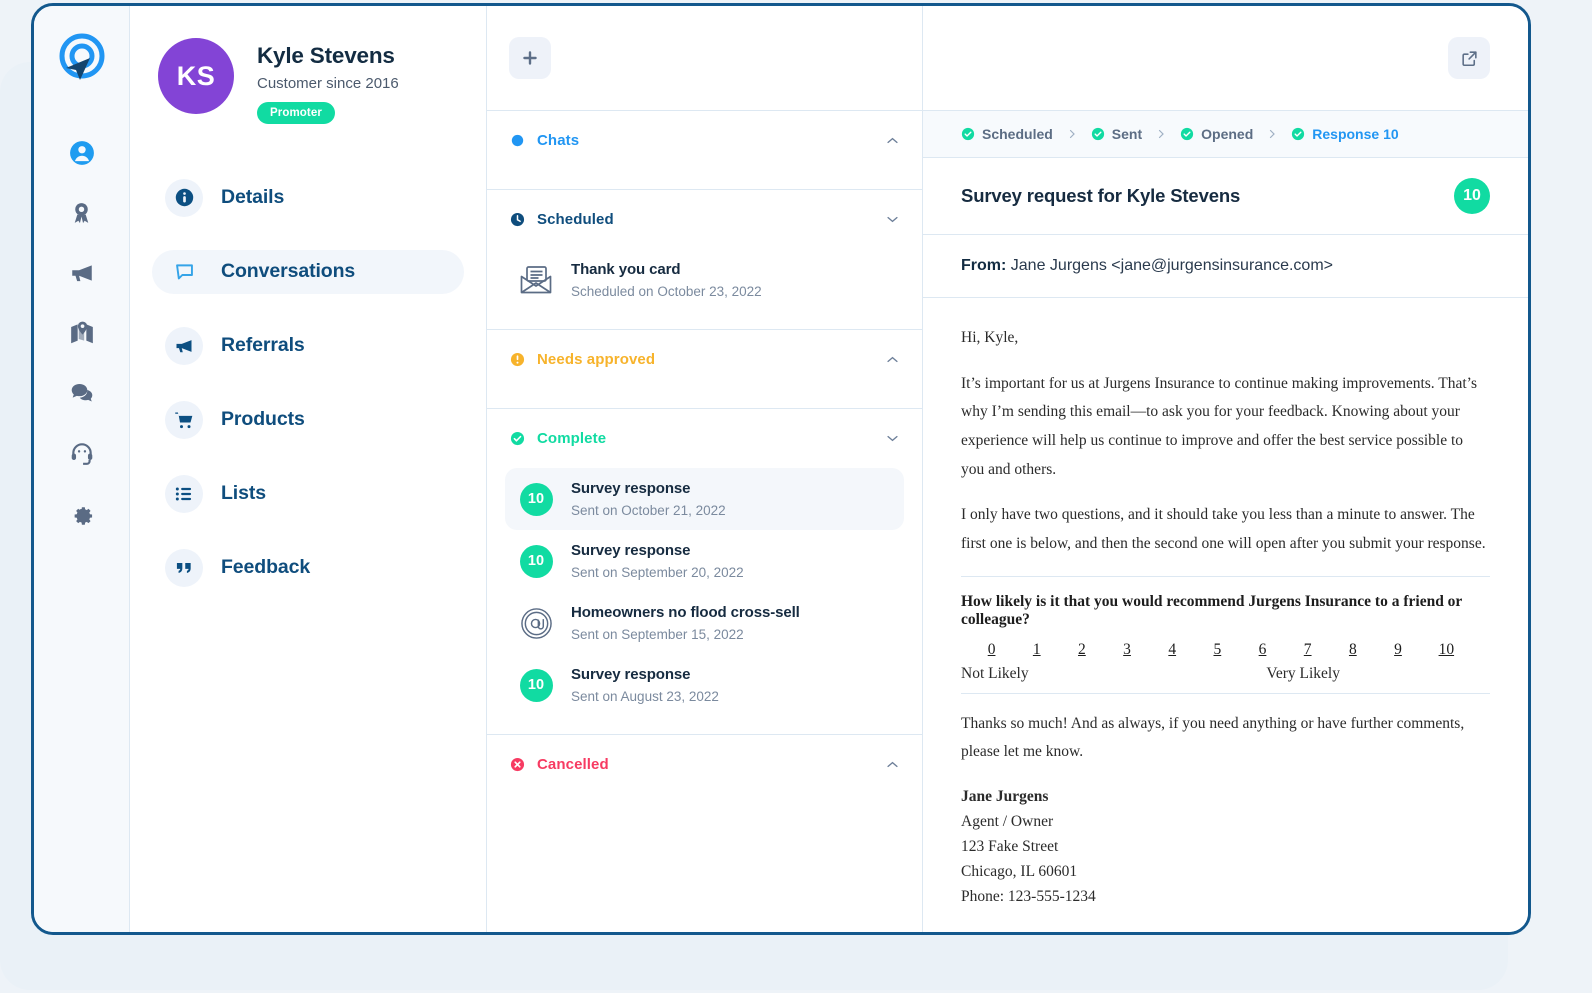 This screenshot has height=993, width=1592. Describe the element at coordinates (517, 764) in the screenshot. I see `x-circle-icon` at that location.